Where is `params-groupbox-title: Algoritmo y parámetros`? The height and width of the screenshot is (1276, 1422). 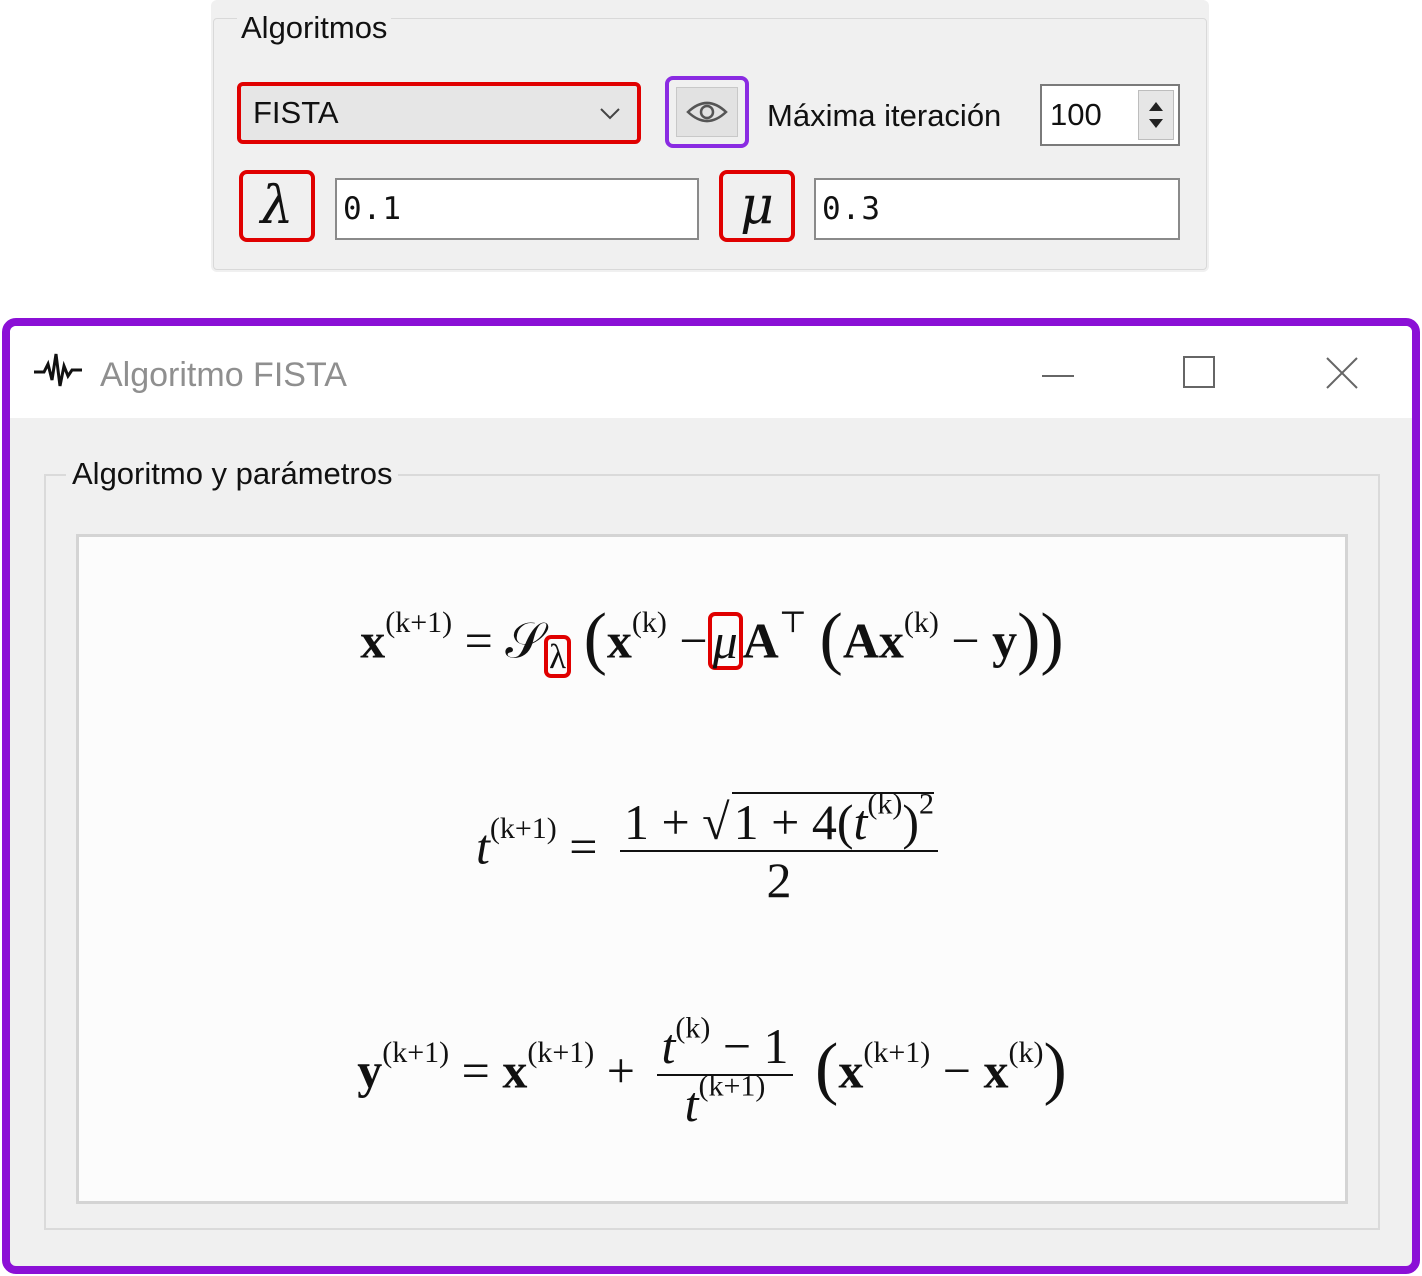 params-groupbox-title: Algoritmo y parámetros is located at coordinates (232, 474).